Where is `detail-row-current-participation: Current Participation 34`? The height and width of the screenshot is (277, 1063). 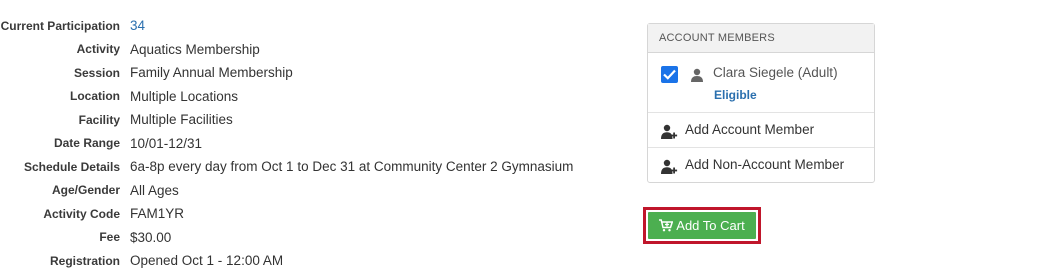
detail-row-current-participation: Current Participation 34 is located at coordinates (286, 26).